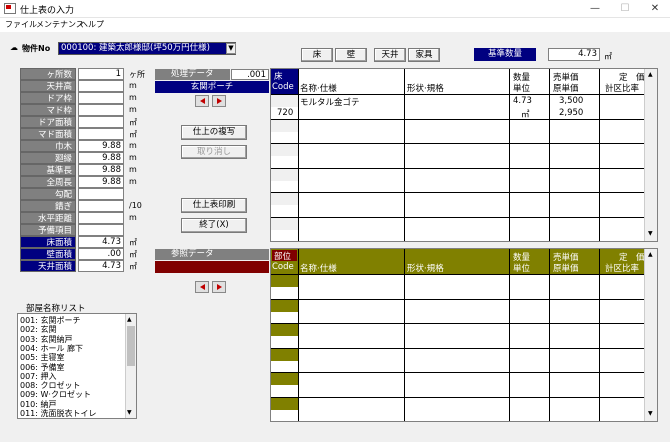 The height and width of the screenshot is (442, 670). Describe the element at coordinates (625, 9) in the screenshot. I see `maximize-button: ☐` at that location.